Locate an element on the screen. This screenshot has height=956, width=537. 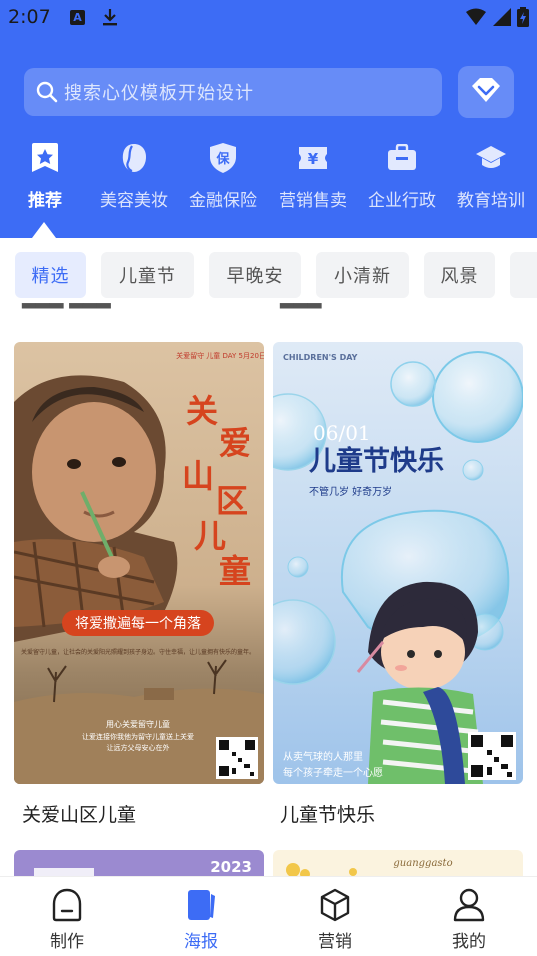
poster-footer-line: 让爱连接你我他为留守儿童送上关爱 is located at coordinates (138, 736).